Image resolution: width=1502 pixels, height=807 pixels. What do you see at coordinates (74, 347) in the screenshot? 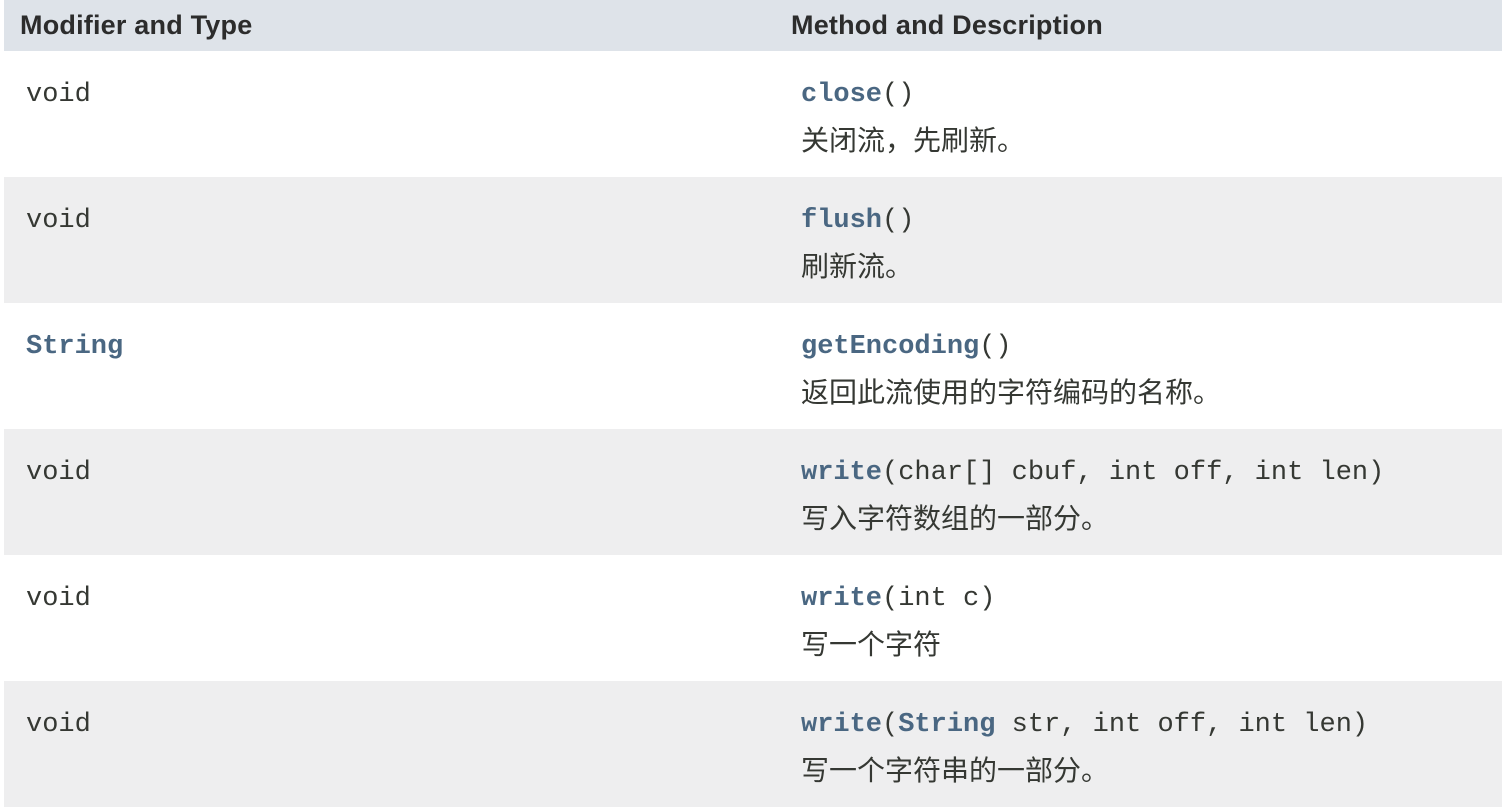
I see `return-type-link-string: String` at bounding box center [74, 347].